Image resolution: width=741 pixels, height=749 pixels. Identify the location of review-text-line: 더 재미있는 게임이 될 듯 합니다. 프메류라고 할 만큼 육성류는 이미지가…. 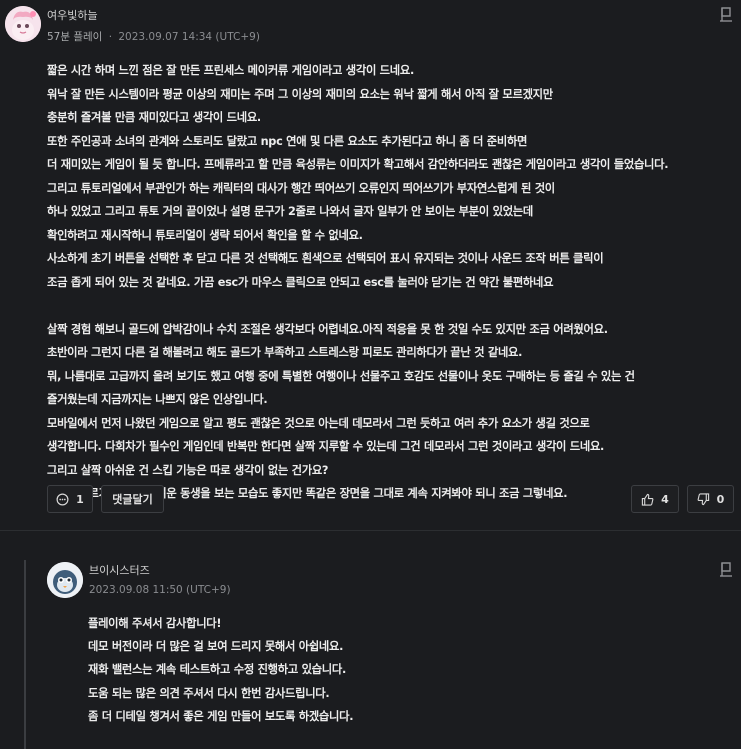
(358, 164).